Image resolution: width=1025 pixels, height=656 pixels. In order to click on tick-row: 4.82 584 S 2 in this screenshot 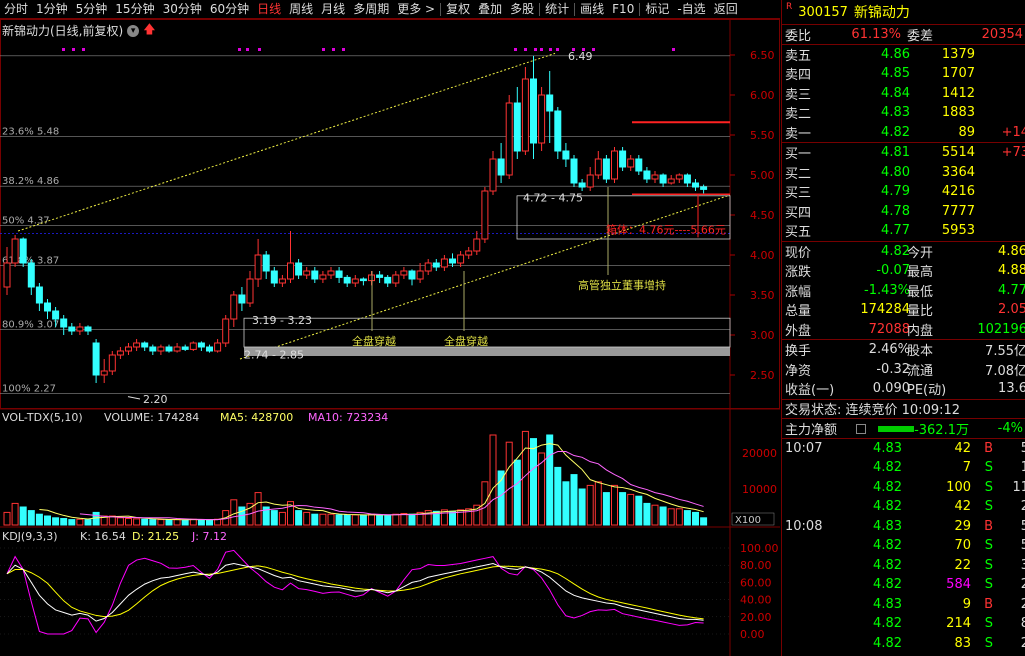, I will do `click(903, 585)`.